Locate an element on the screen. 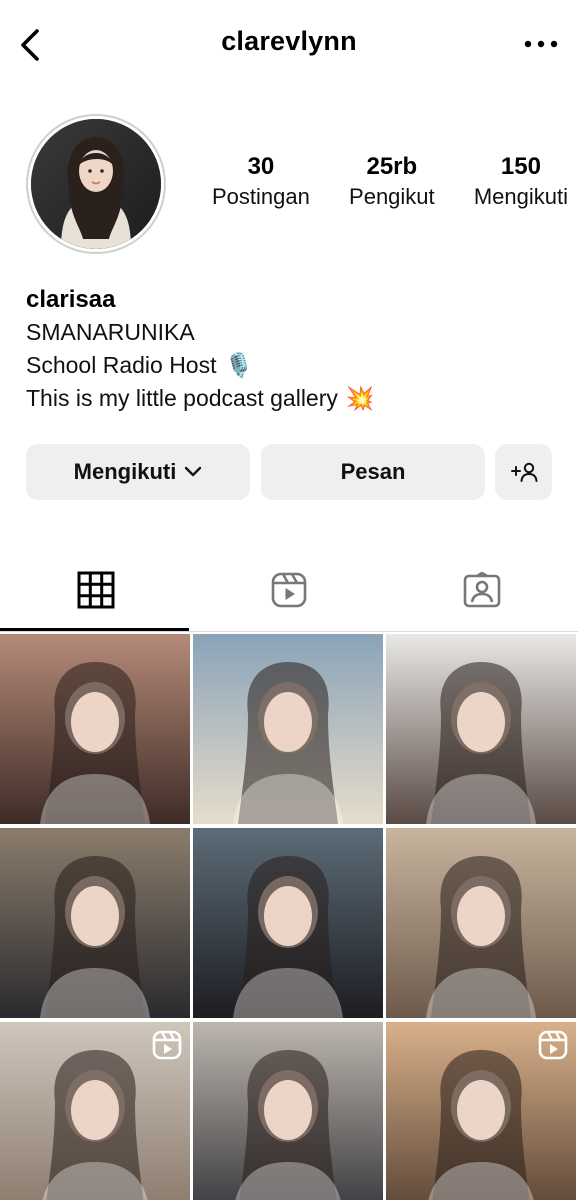  add-person-icon is located at coordinates (523, 472).